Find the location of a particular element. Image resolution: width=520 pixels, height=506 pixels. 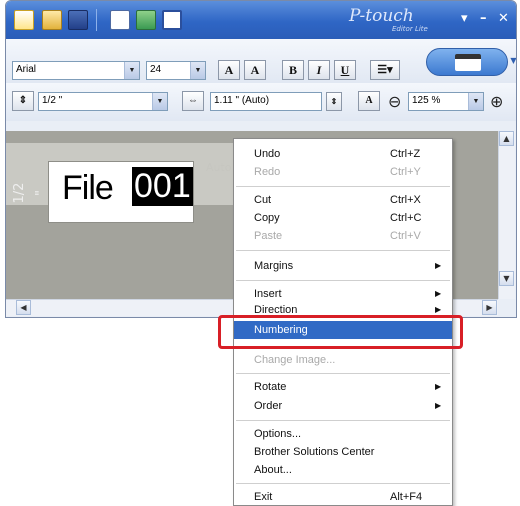

print-button is located at coordinates (467, 62).